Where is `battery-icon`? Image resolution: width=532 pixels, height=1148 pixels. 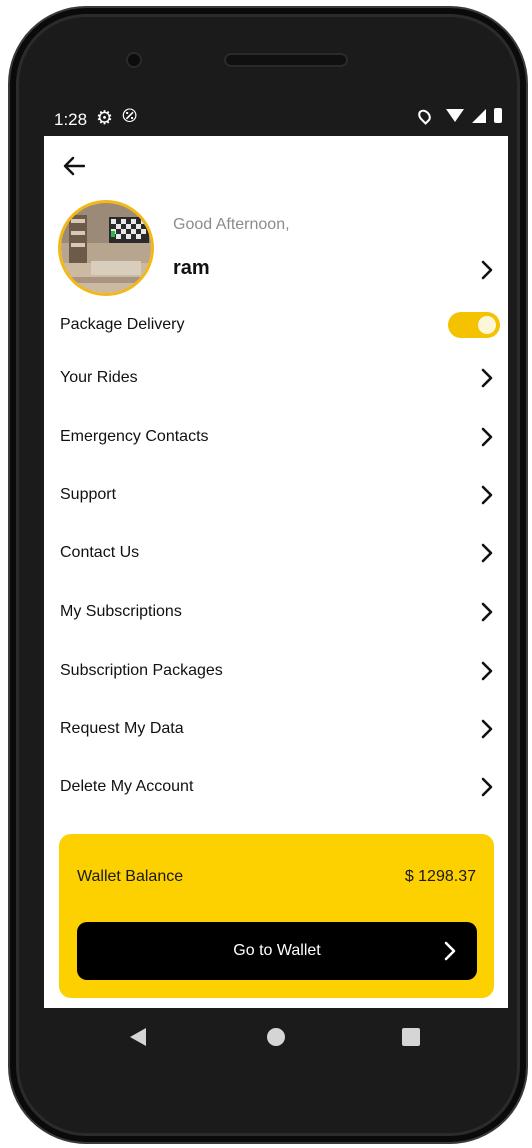
battery-icon is located at coordinates (498, 115).